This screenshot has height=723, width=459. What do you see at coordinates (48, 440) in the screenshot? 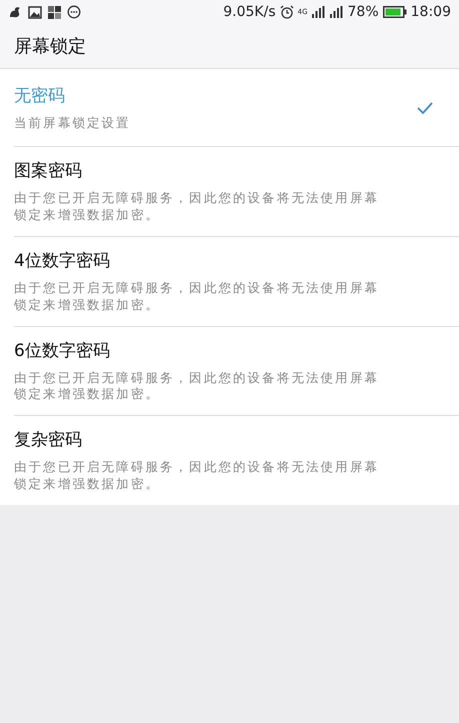
I see `option-label: 复杂密码` at bounding box center [48, 440].